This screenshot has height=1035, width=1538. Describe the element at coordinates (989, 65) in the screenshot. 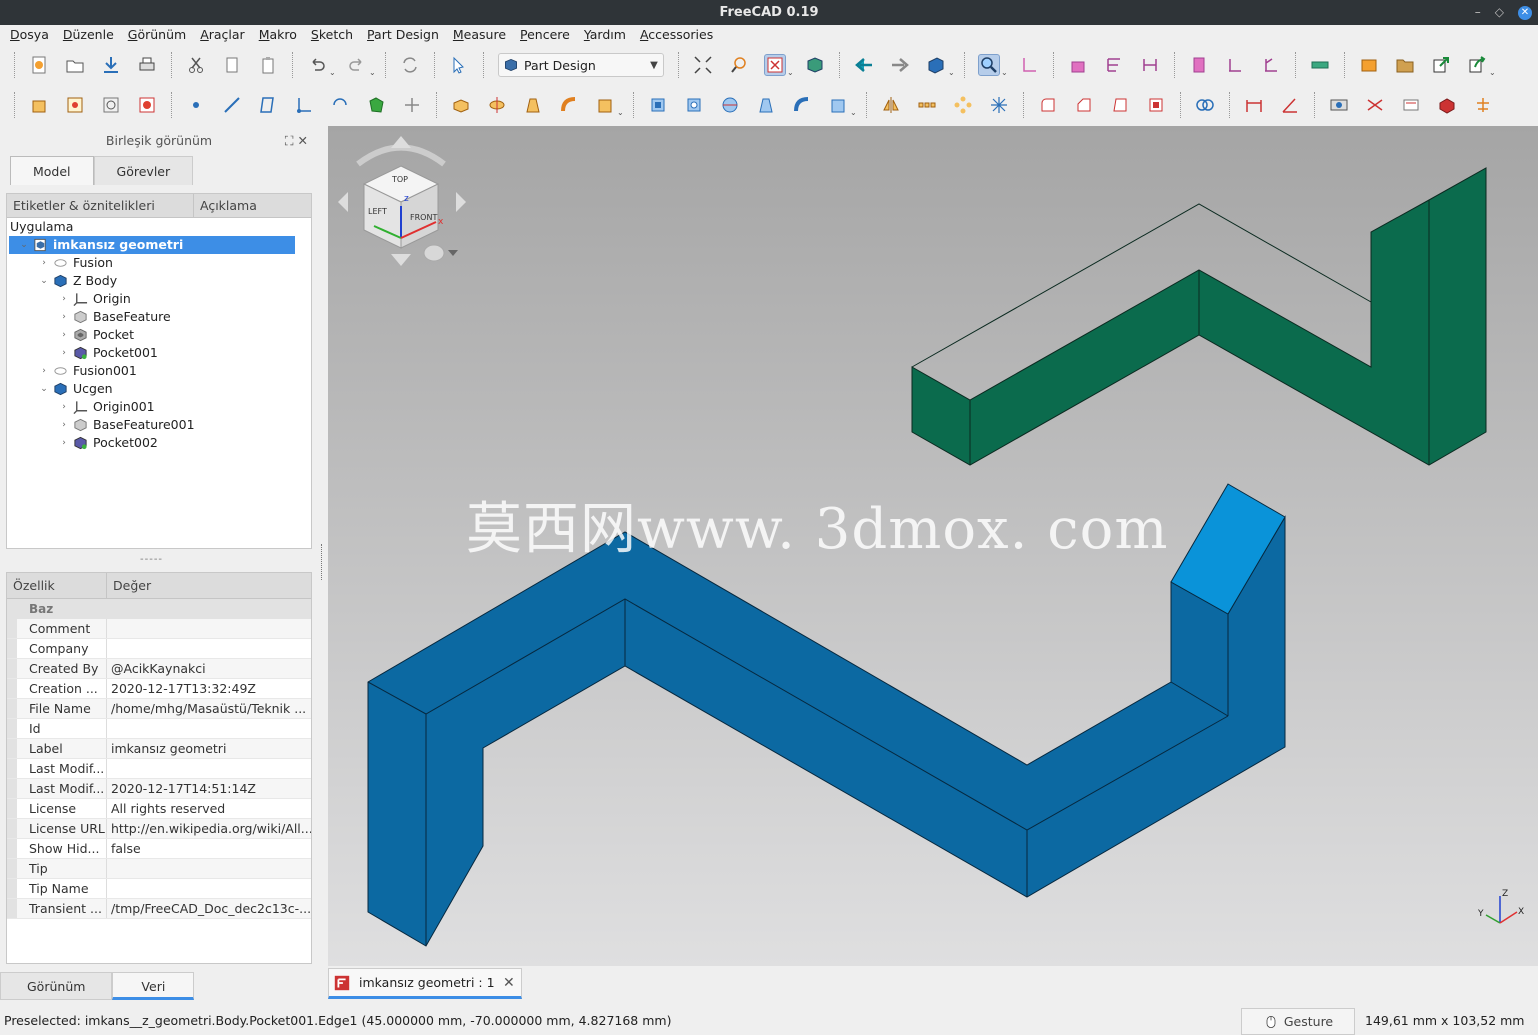

I see `zoom-icon` at that location.